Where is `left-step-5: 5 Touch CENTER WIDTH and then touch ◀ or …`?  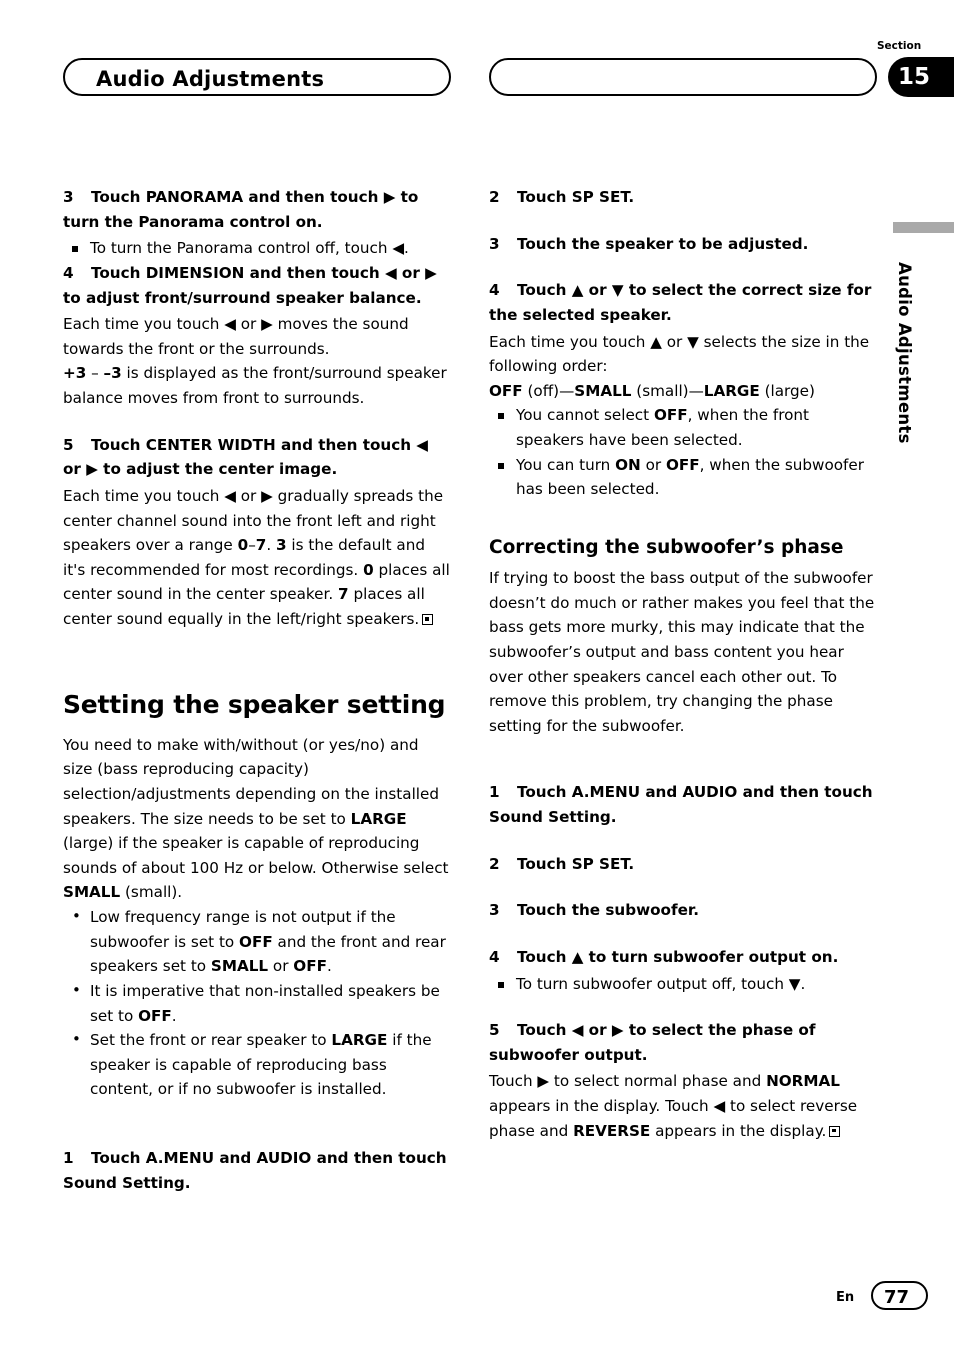 left-step-5: 5 Touch CENTER WIDTH and then touch ◀ or … is located at coordinates (256, 457).